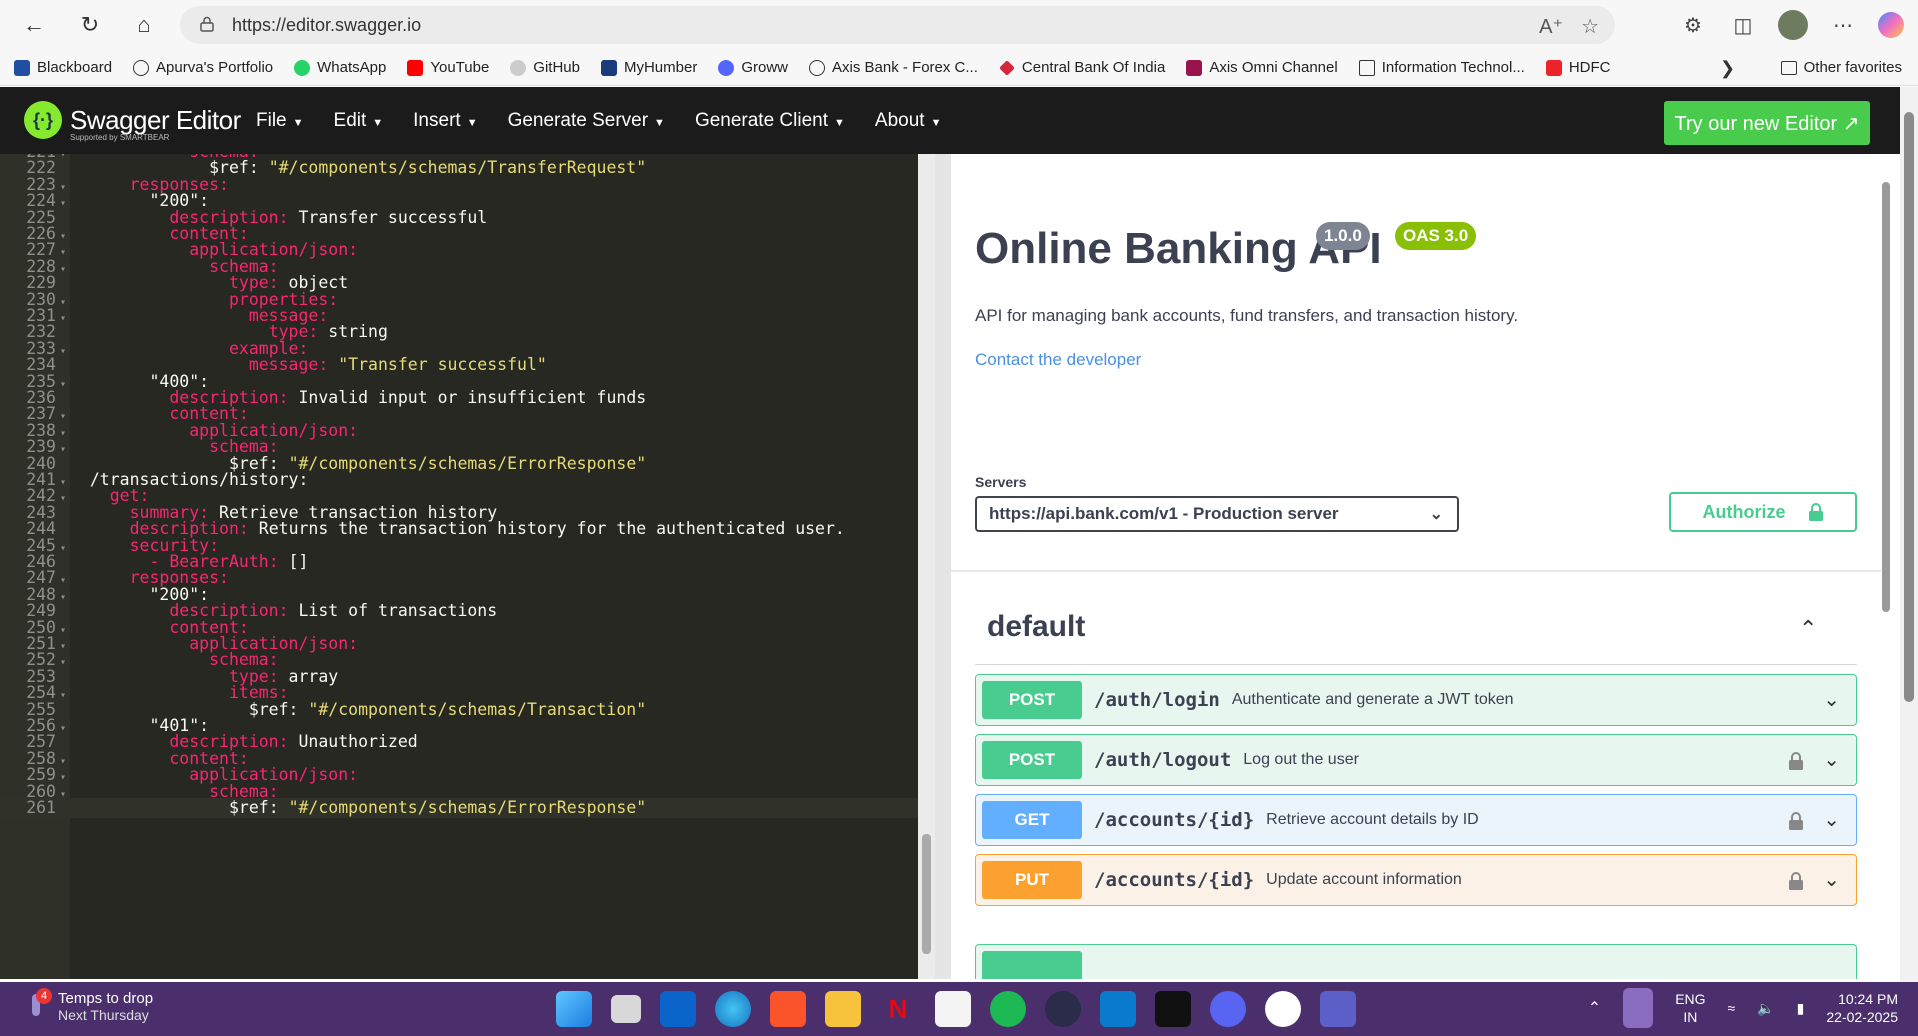  I want to click on bookmark-item: Axis Omni Channel, so click(1262, 67).